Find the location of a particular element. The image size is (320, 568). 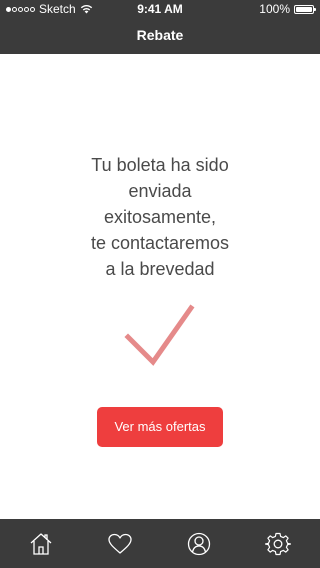

tab-profile is located at coordinates (199, 544).